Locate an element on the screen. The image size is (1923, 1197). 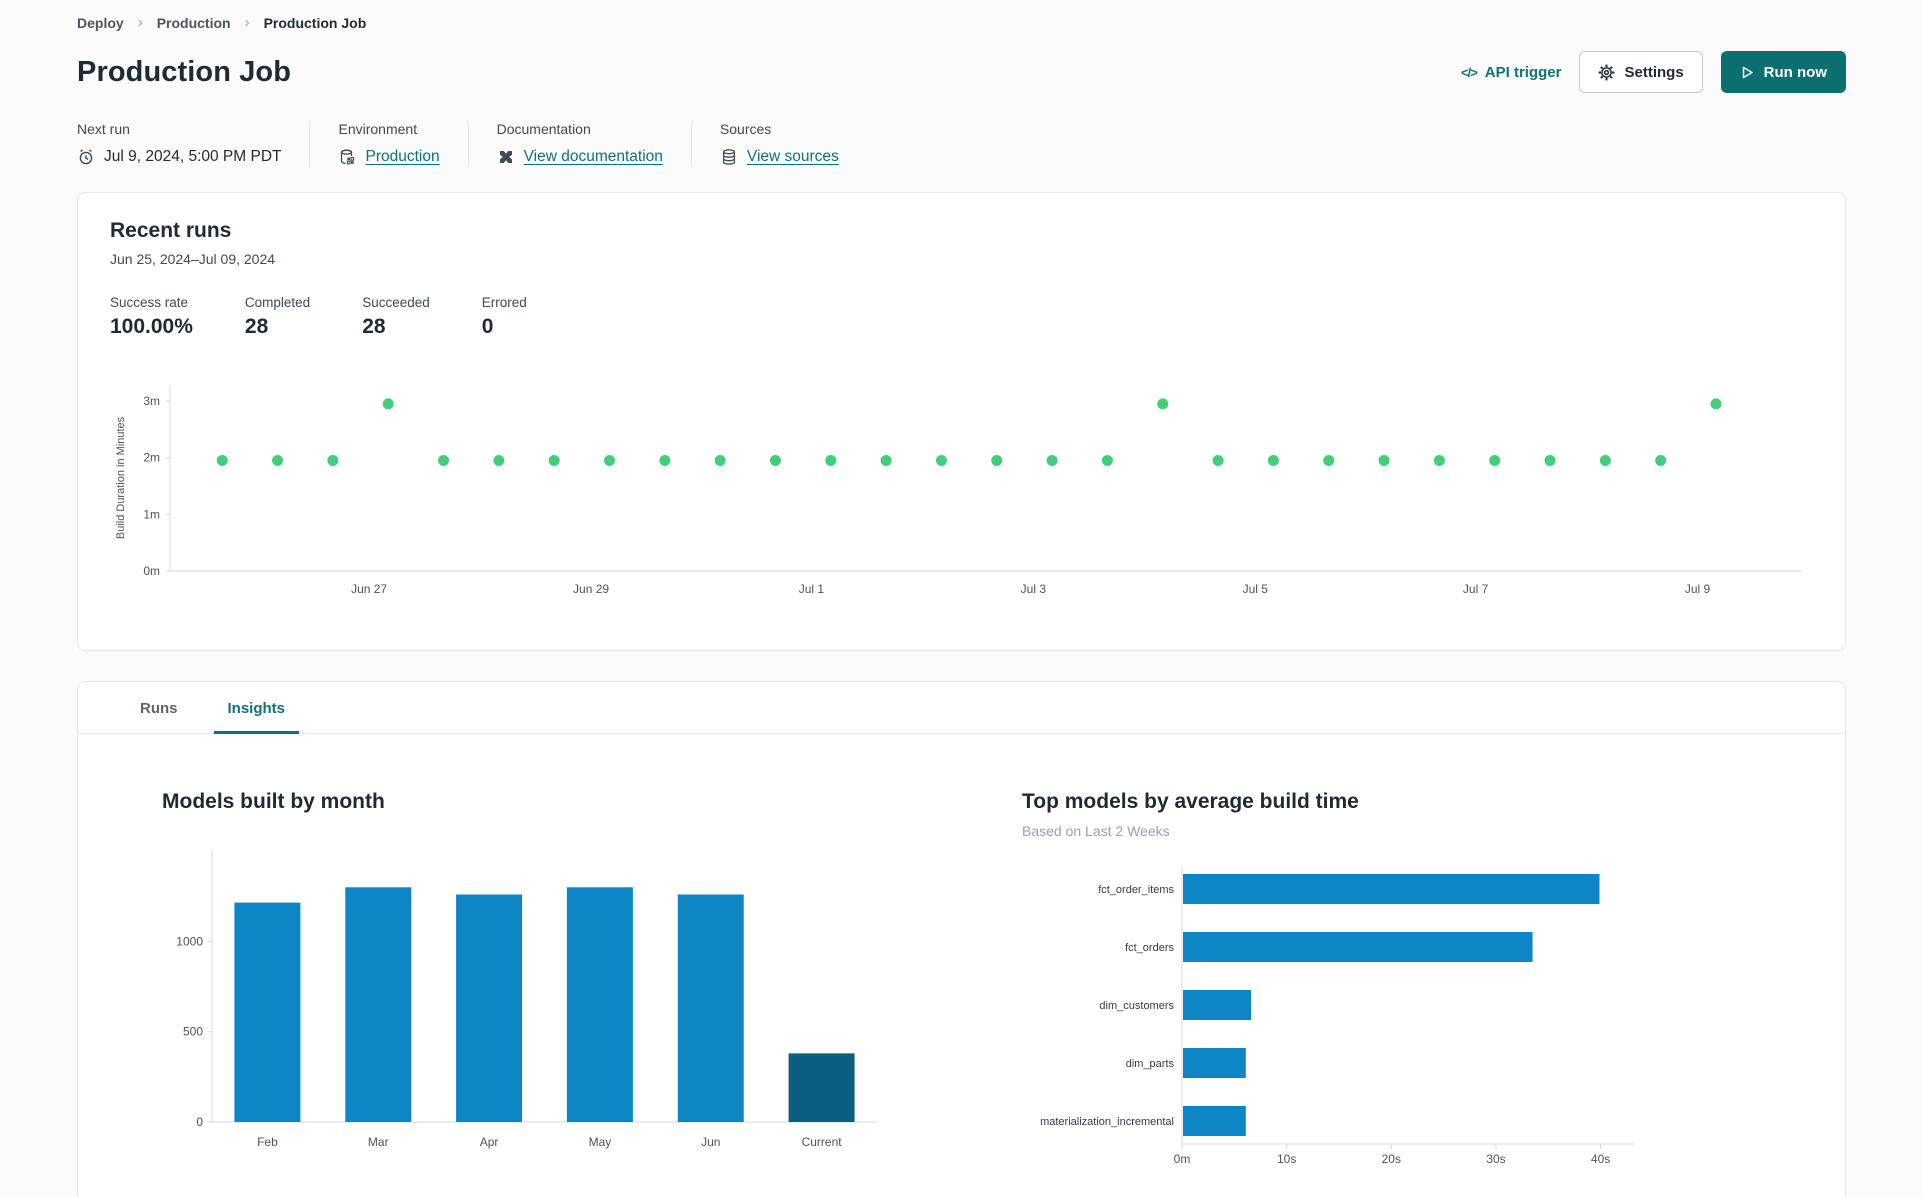
svg-text: Apr is located at coordinates (489, 1142).